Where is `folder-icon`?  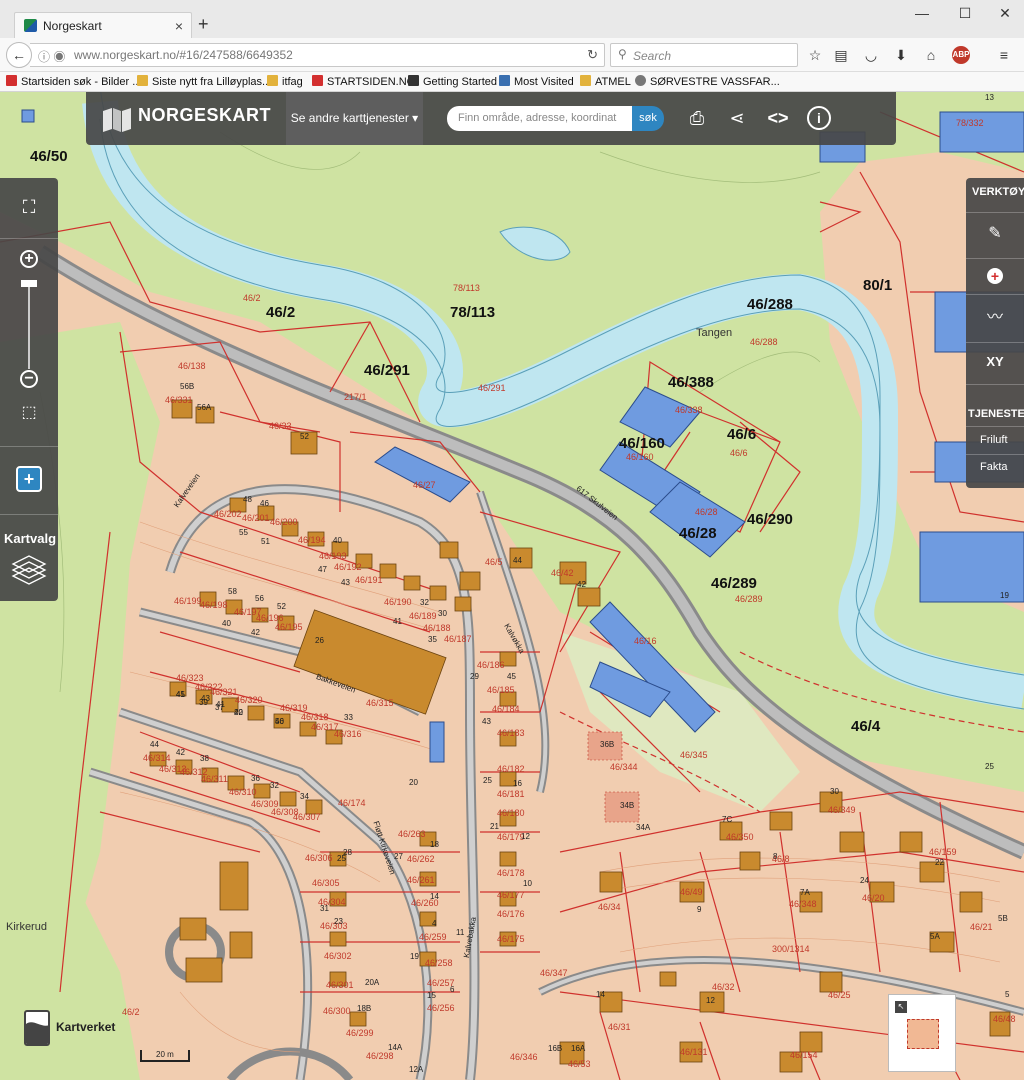 folder-icon is located at coordinates (272, 80).